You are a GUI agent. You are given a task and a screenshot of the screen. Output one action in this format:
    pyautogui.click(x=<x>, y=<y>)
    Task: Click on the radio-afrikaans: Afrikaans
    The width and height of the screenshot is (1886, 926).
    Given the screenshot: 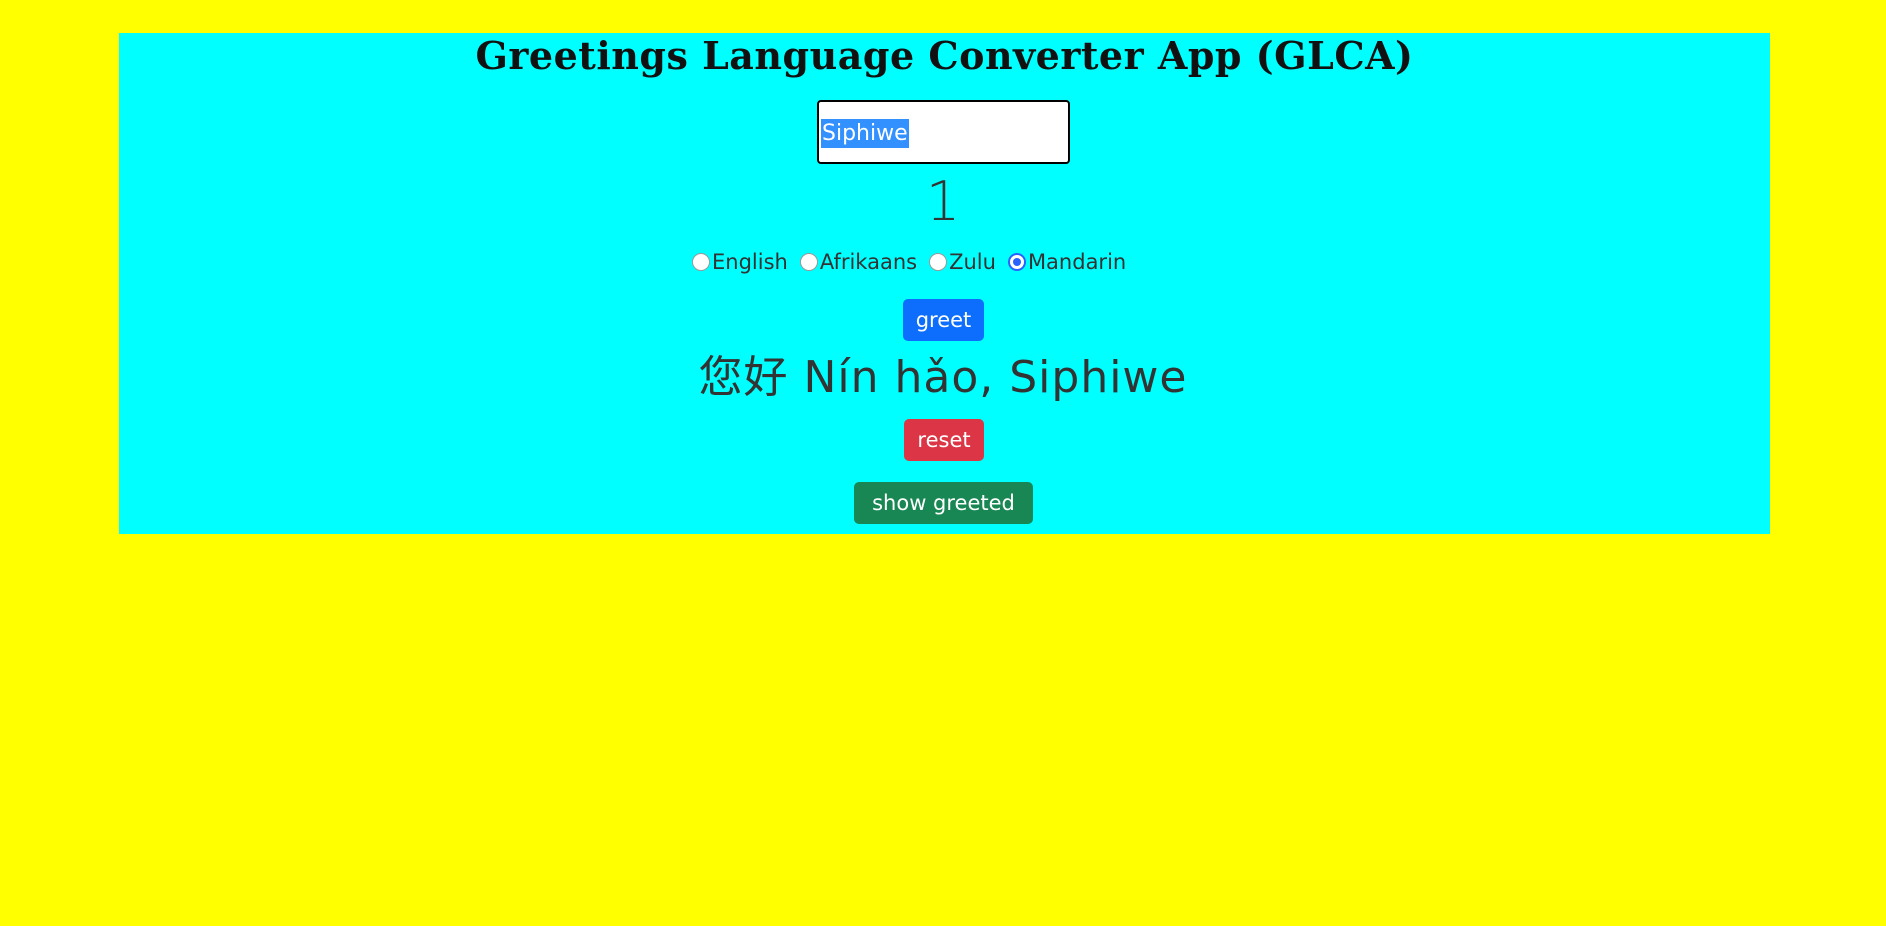 What is the action you would take?
    pyautogui.click(x=858, y=262)
    